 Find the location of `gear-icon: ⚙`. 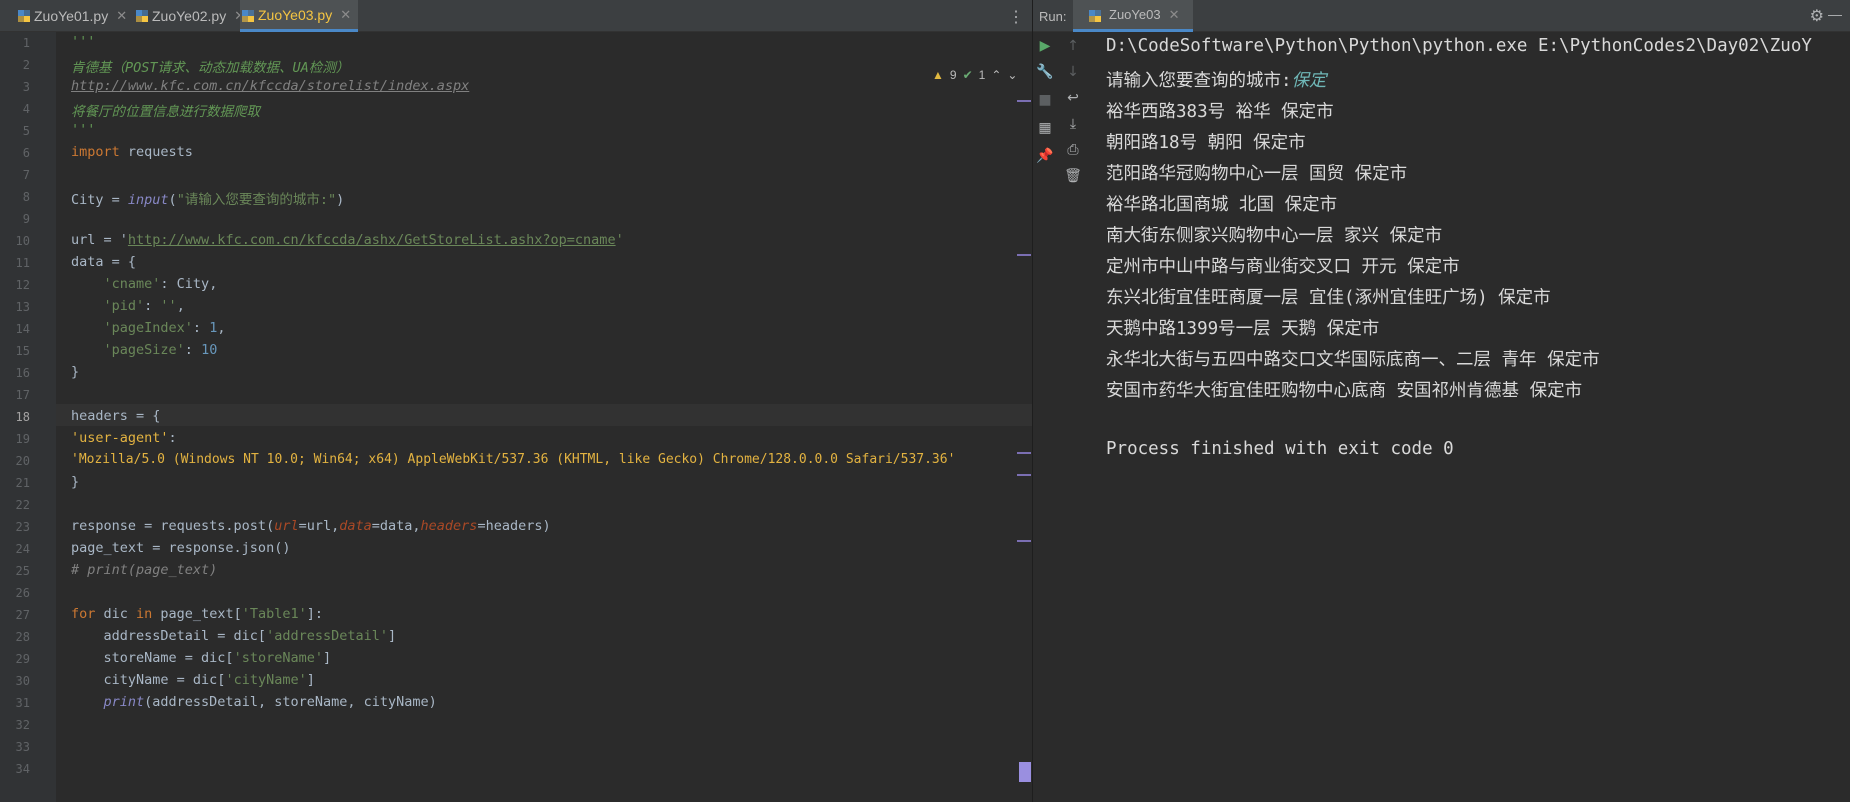

gear-icon: ⚙ is located at coordinates (1817, 16).